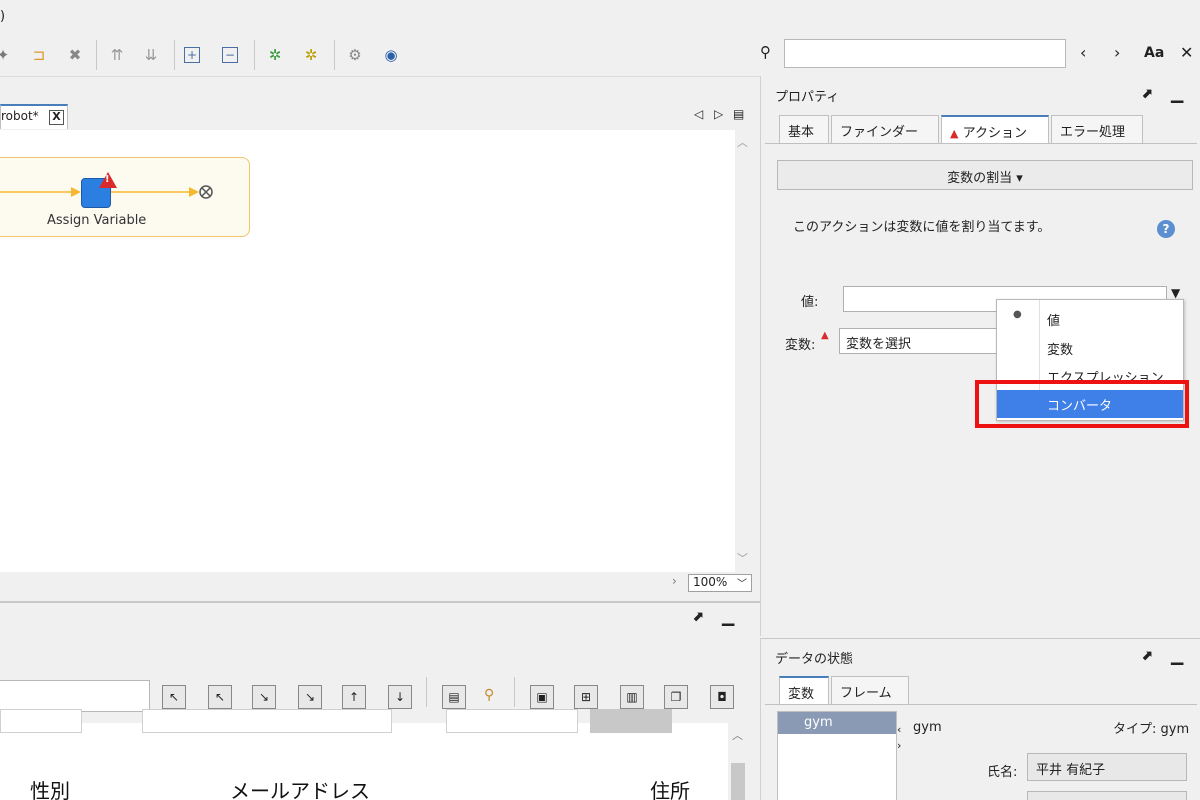  I want to click on scroll-thumb, so click(738, 781).